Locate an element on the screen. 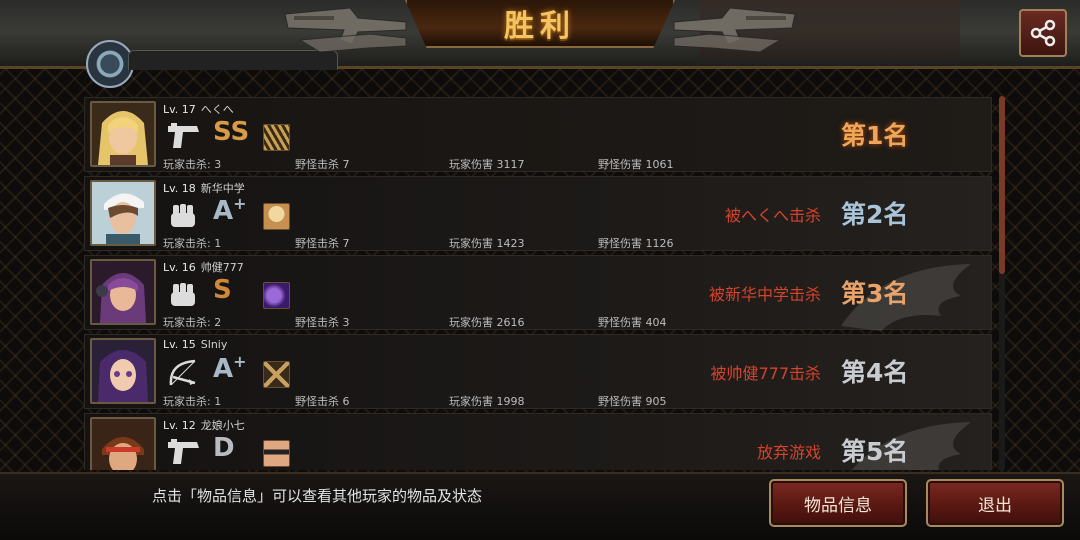 The height and width of the screenshot is (540, 1080). player-damage: 玩家伤害 3117 is located at coordinates (487, 164).